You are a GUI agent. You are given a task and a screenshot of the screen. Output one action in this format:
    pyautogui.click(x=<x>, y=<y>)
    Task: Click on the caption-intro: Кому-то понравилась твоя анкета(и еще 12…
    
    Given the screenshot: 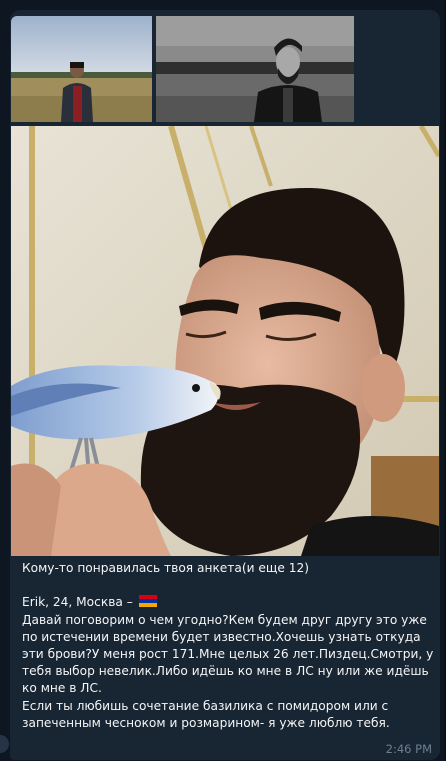 What is the action you would take?
    pyautogui.click(x=166, y=568)
    